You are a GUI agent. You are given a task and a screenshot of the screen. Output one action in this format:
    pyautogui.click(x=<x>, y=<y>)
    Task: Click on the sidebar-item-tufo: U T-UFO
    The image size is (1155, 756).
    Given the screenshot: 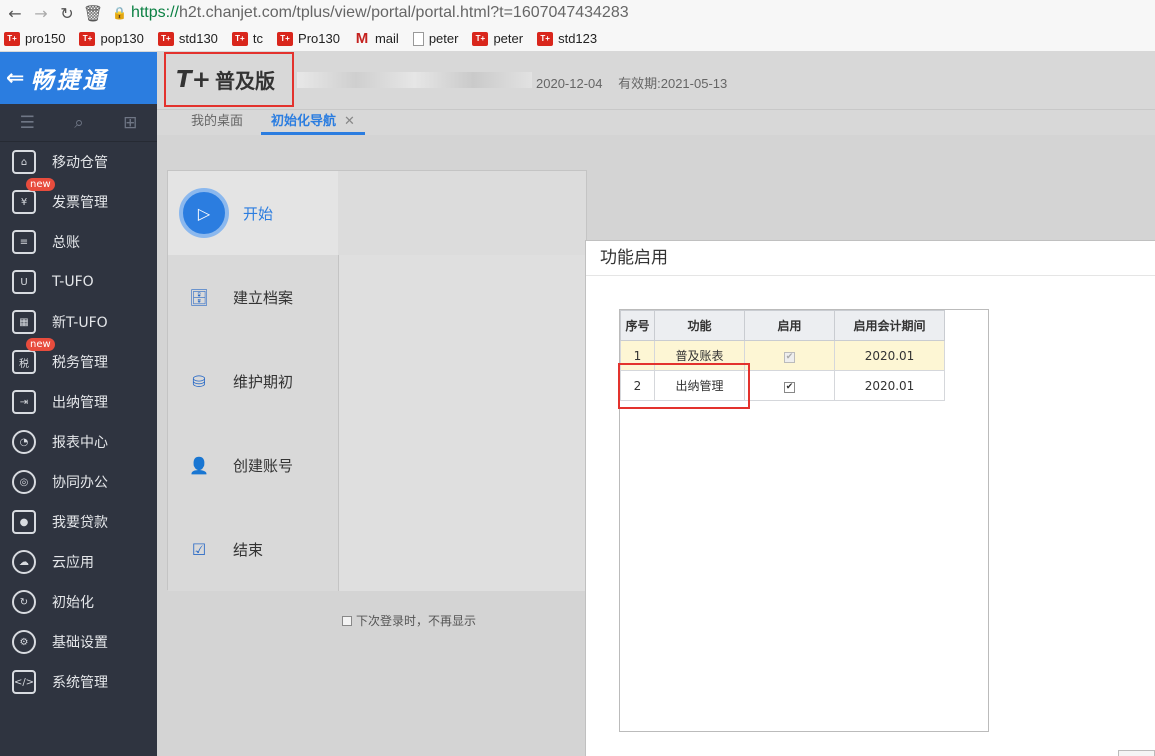 What is the action you would take?
    pyautogui.click(x=78, y=282)
    